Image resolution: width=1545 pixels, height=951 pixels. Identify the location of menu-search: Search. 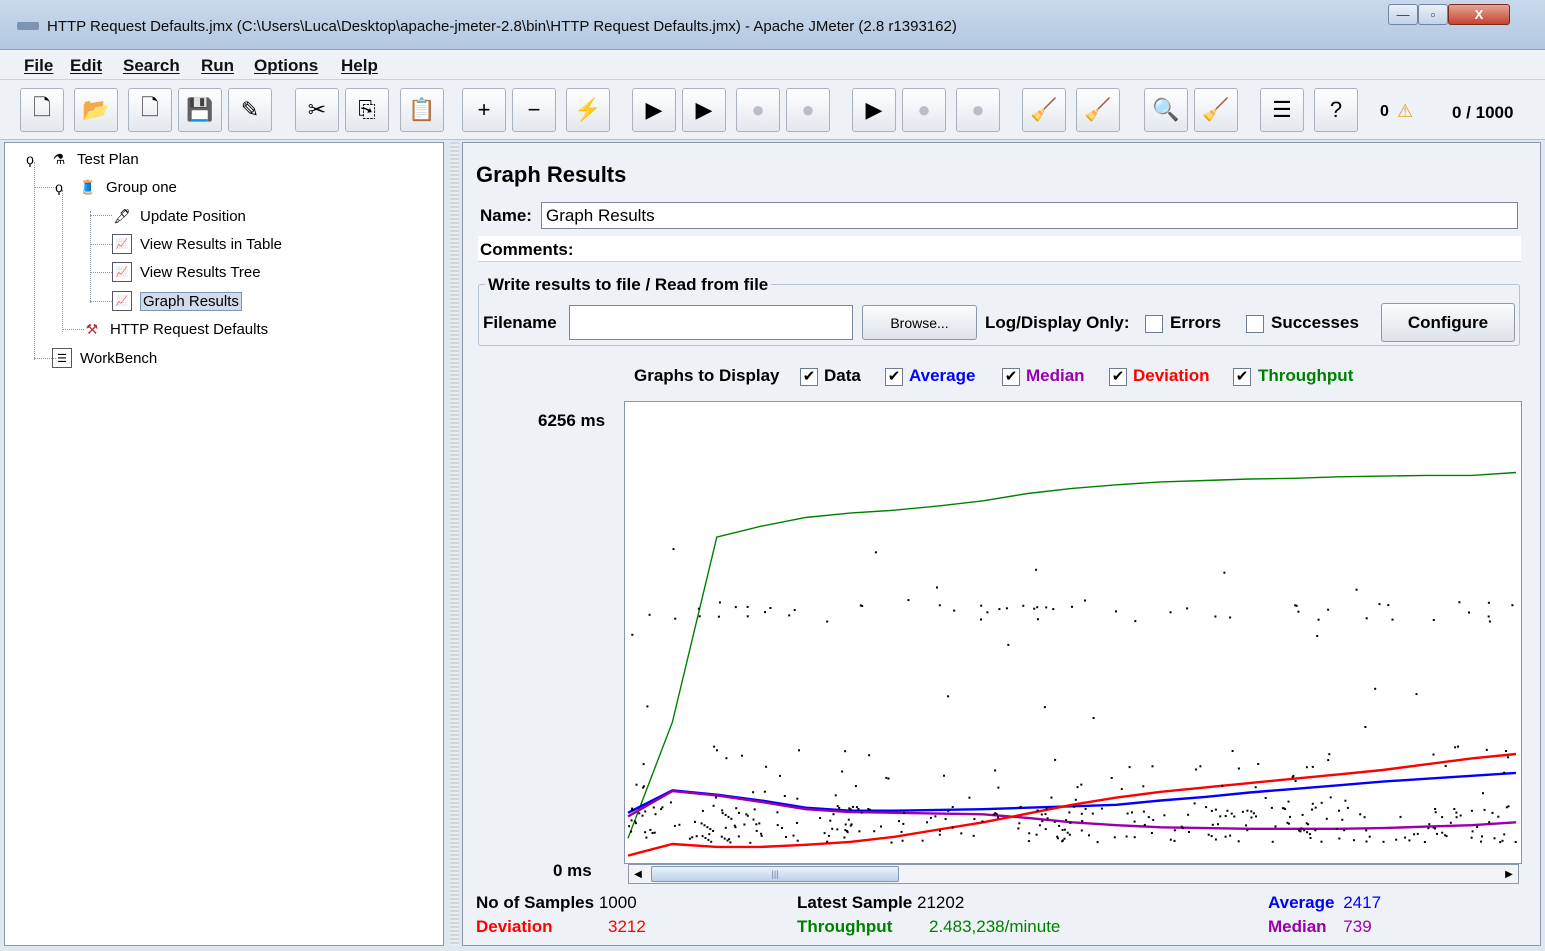
(151, 66).